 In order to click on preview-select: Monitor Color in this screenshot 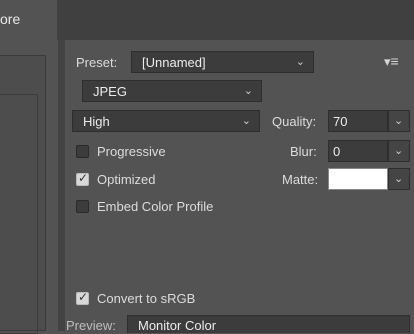, I will do `click(268, 324)`.